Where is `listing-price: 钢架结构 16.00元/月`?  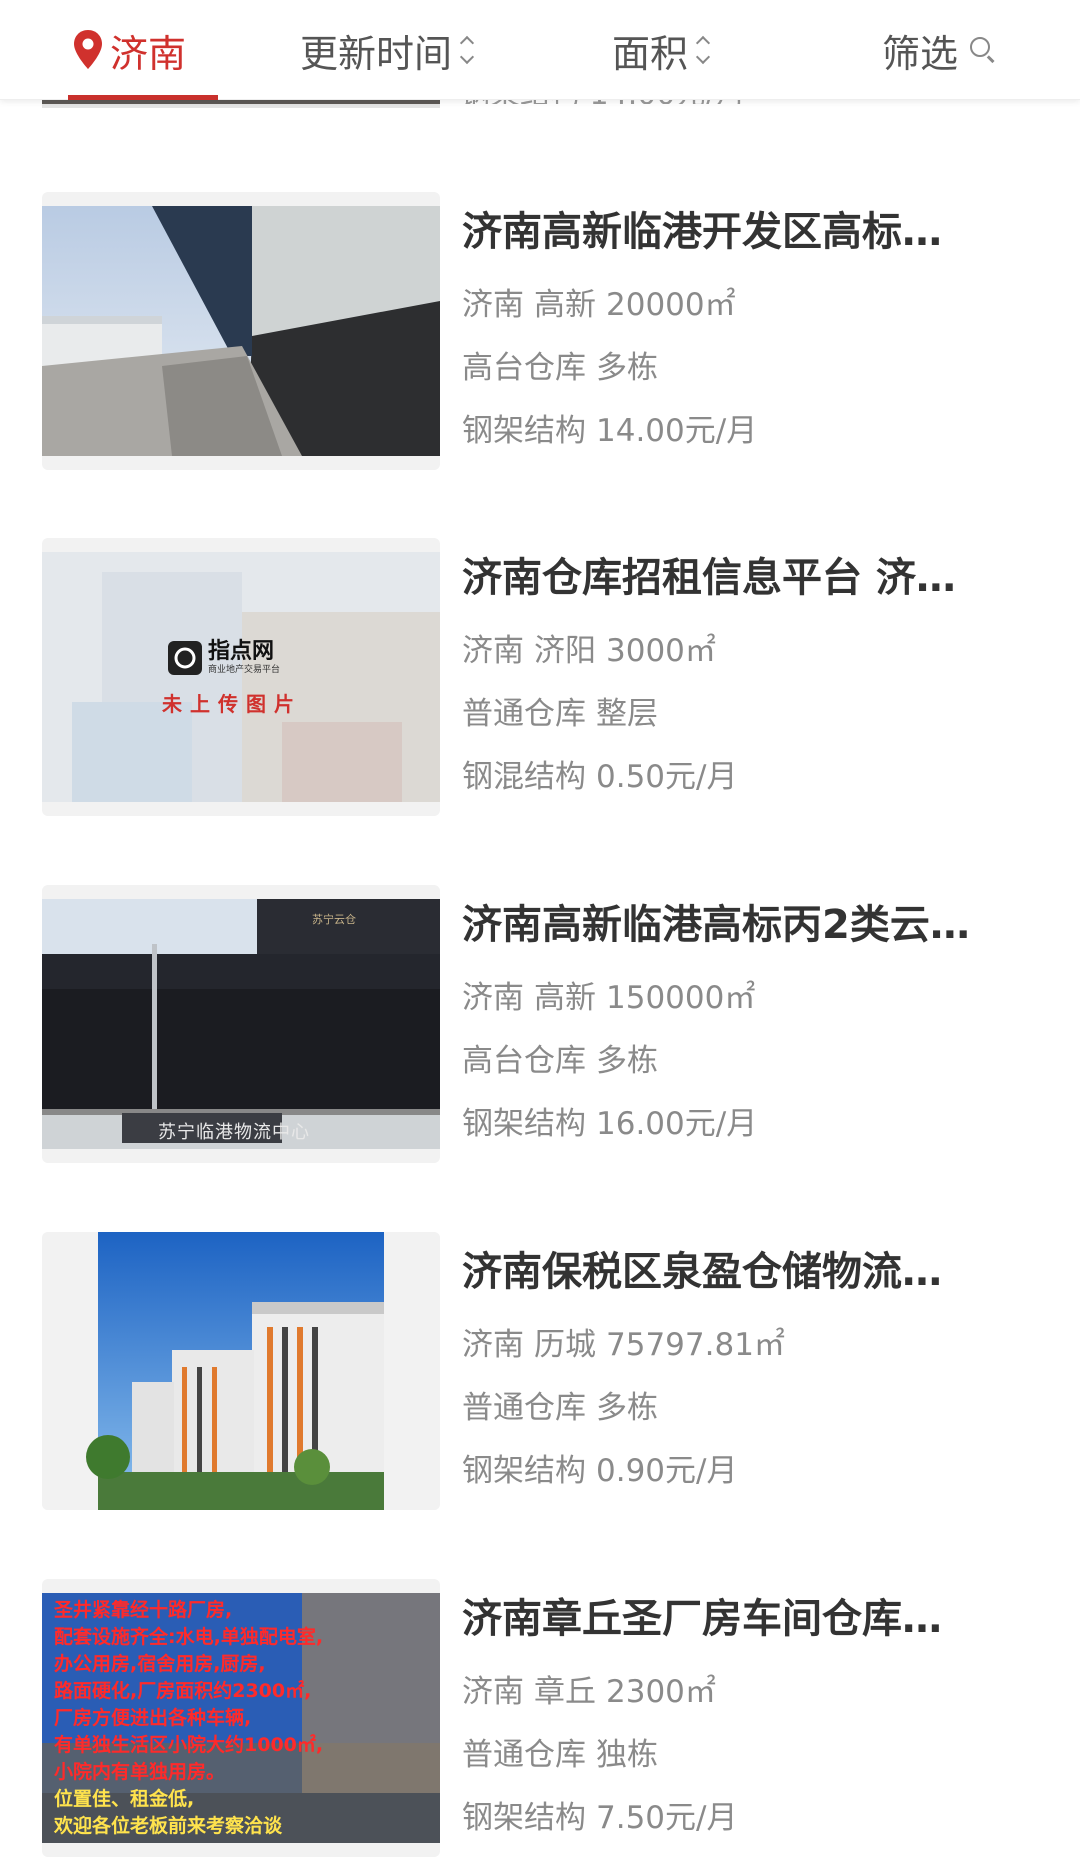
listing-price: 钢架结构 16.00元/月 is located at coordinates (610, 1124).